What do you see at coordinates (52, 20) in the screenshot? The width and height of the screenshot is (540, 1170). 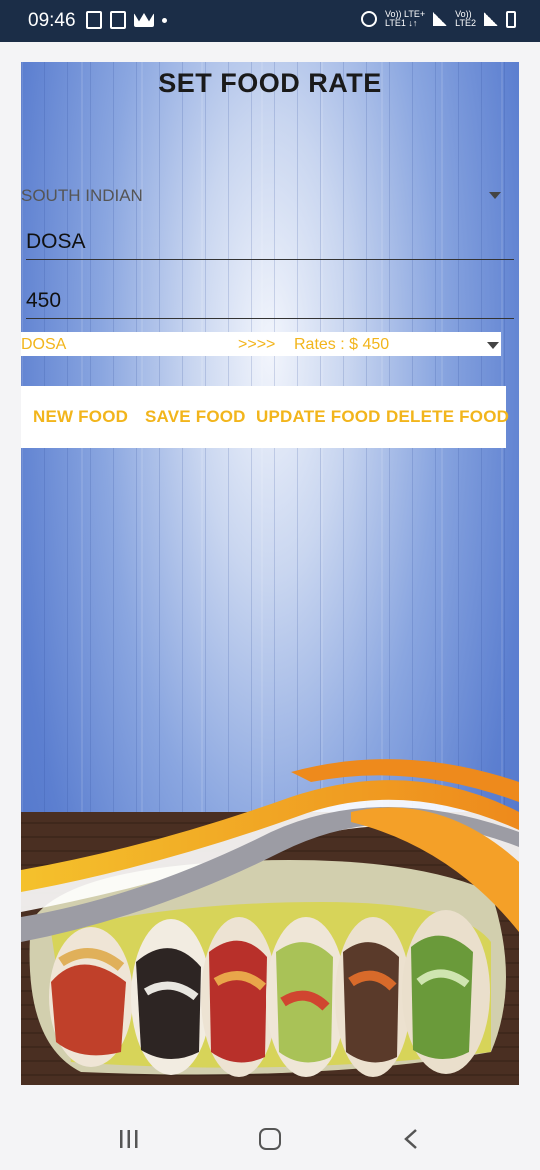 I see `status-time: 09:46` at bounding box center [52, 20].